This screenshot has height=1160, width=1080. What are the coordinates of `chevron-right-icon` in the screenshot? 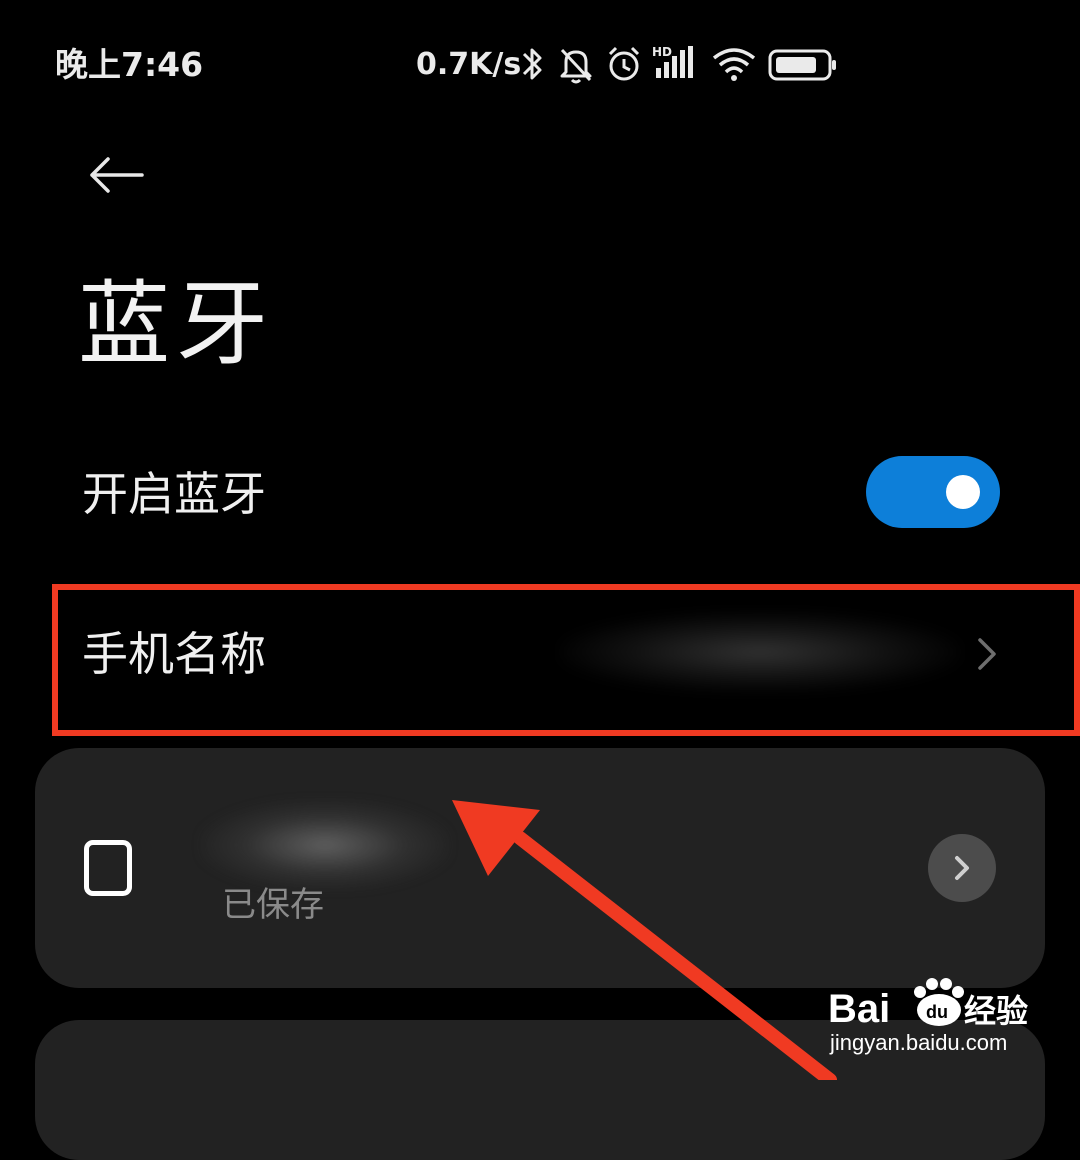 It's located at (962, 868).